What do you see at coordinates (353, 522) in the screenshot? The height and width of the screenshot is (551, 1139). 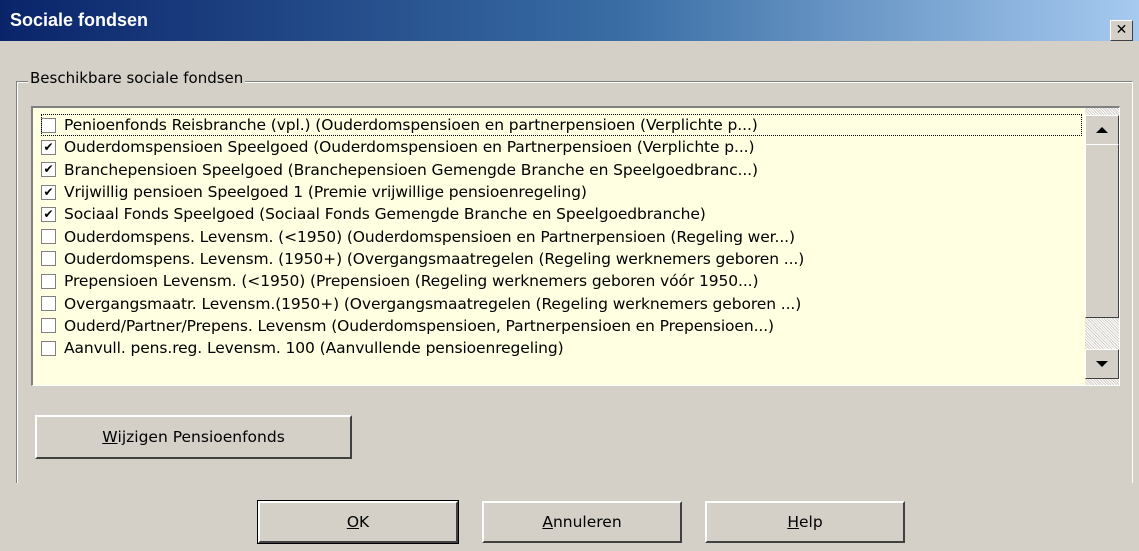 I see `mnemonic: O` at bounding box center [353, 522].